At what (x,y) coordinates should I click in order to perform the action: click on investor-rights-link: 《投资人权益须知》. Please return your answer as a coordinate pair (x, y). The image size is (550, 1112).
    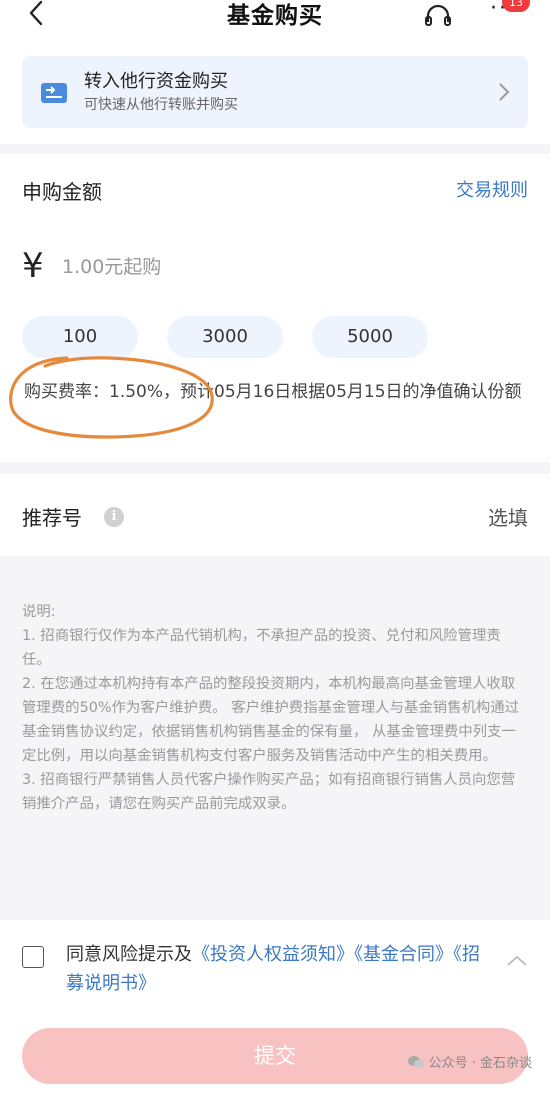
    Looking at the image, I should click on (273, 954).